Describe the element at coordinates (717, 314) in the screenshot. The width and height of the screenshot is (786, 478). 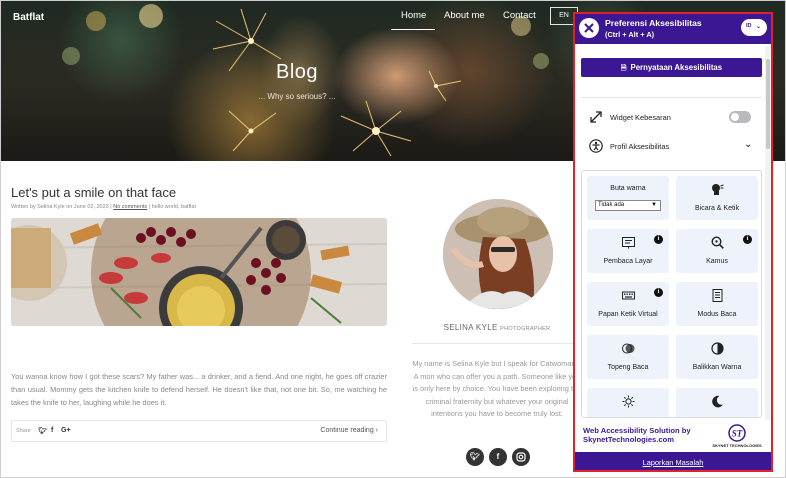
I see `tile-label: Modus Baca` at that location.